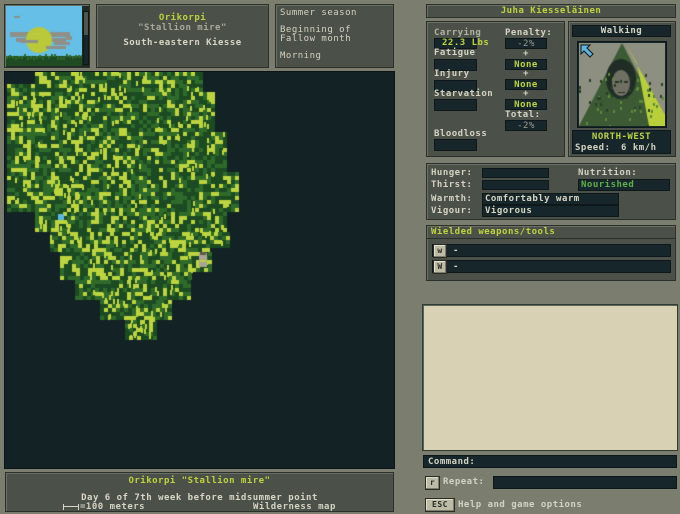  What do you see at coordinates (520, 505) in the screenshot?
I see `help-label: Help and game options` at bounding box center [520, 505].